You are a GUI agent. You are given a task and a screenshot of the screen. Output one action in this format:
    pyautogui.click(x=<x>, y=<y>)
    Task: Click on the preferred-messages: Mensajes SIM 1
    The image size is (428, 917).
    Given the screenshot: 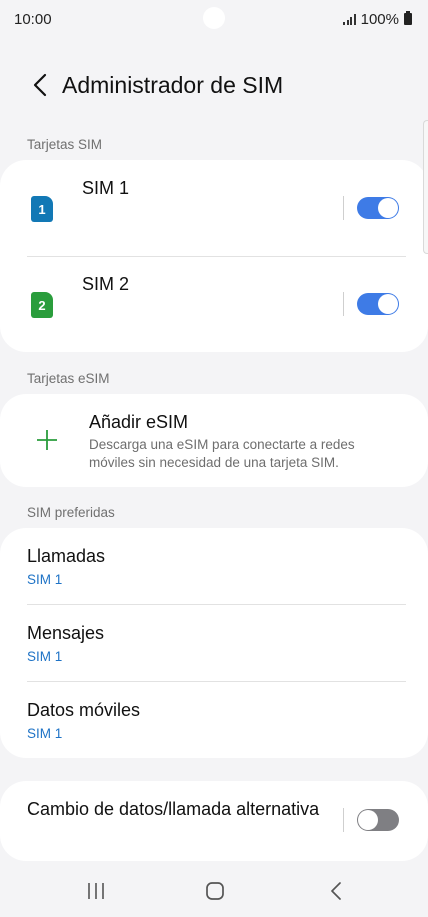 What is the action you would take?
    pyautogui.click(x=214, y=643)
    